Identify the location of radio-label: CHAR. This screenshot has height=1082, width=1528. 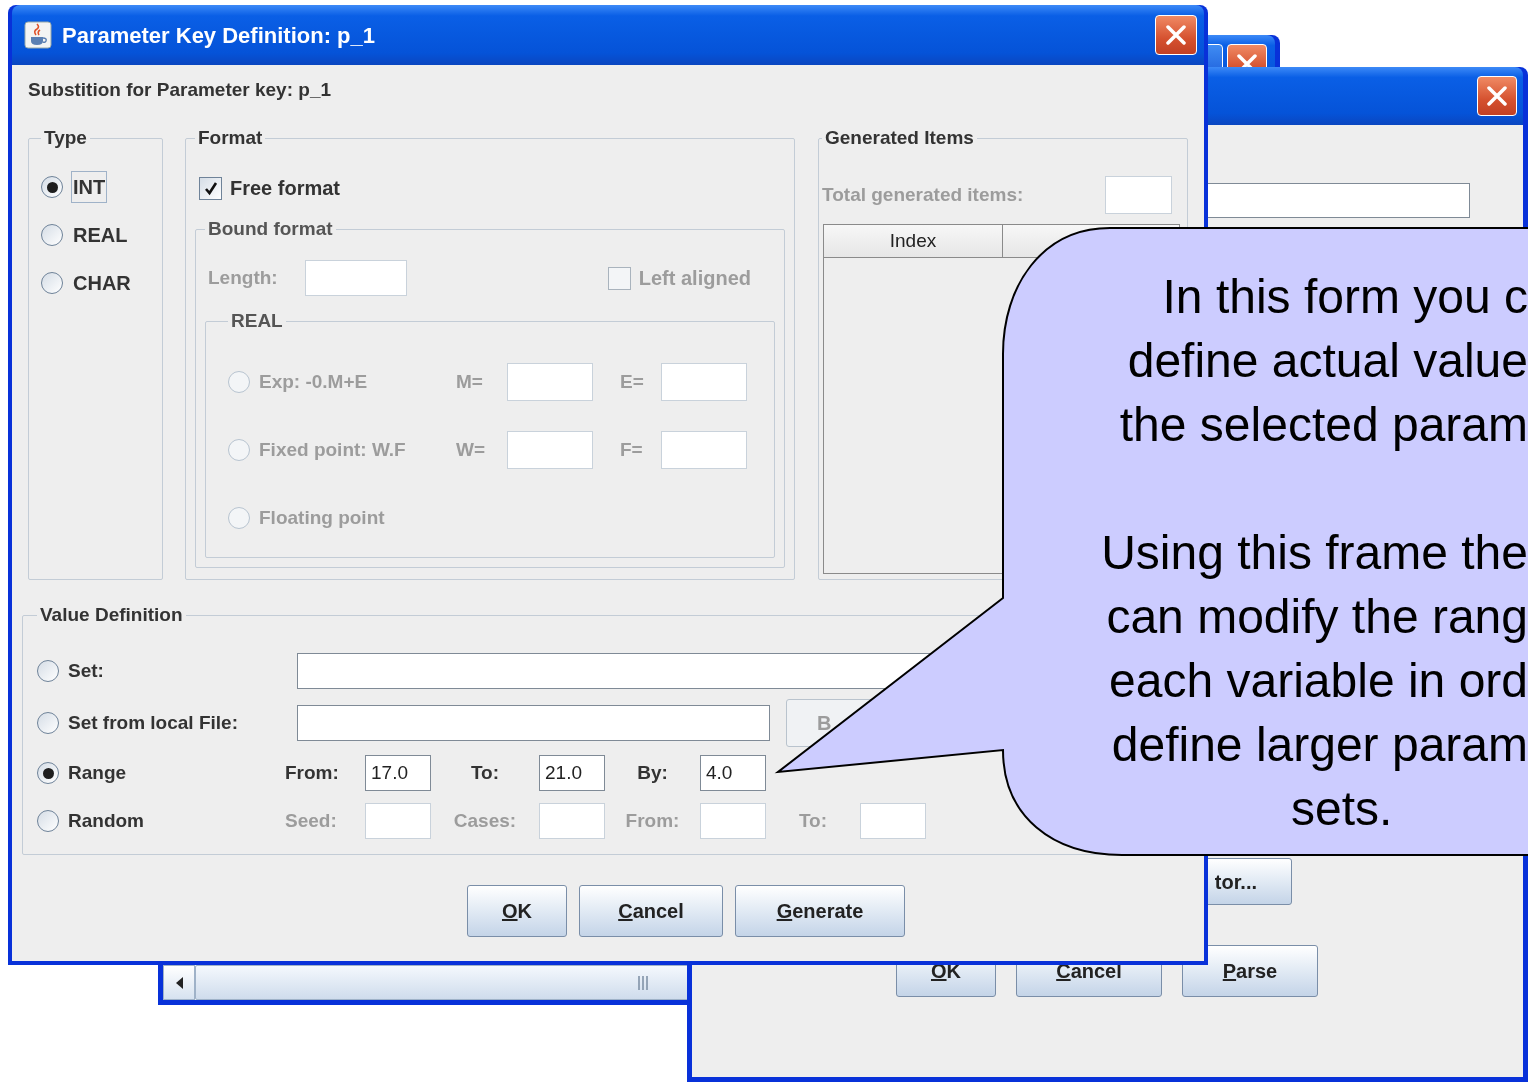
(102, 283).